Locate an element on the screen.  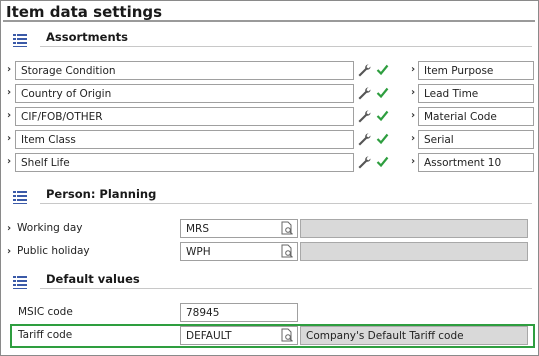
title-divider is located at coordinates (269, 21).